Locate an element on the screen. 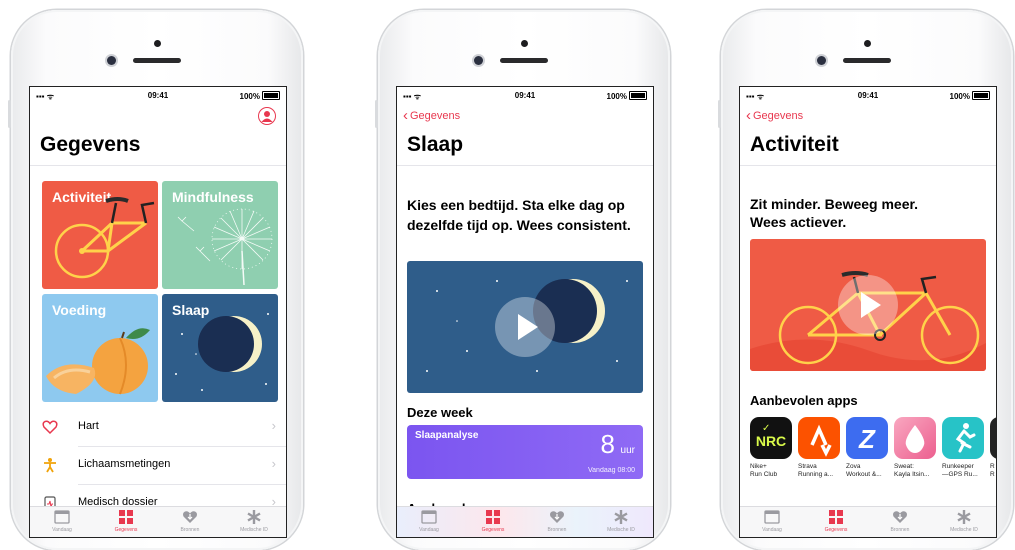 The image size is (1015, 550). headline: Zit minder. Beweeg meer. Wees actiever. is located at coordinates (834, 213).